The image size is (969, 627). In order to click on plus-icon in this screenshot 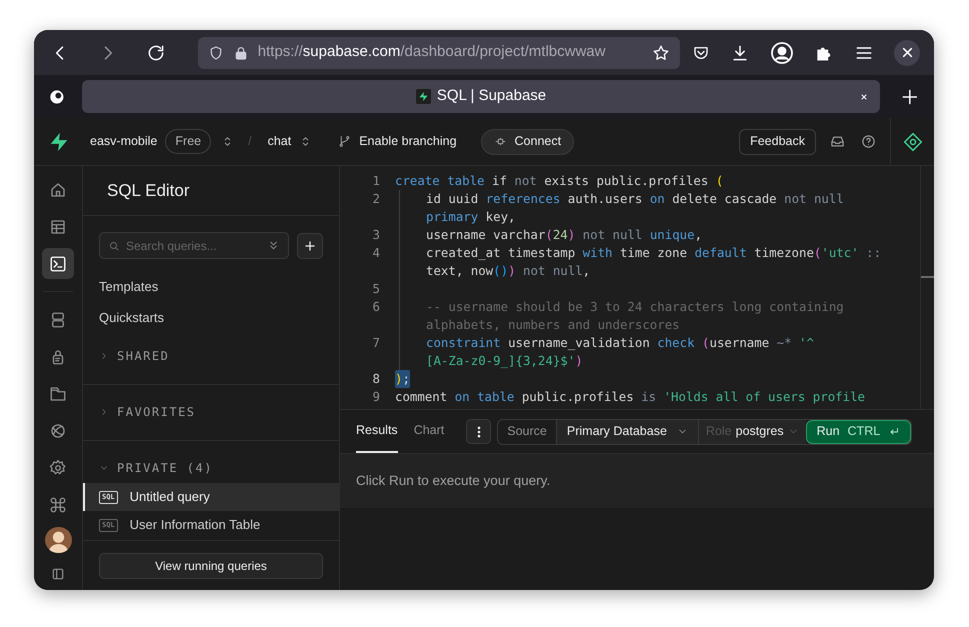, I will do `click(310, 246)`.